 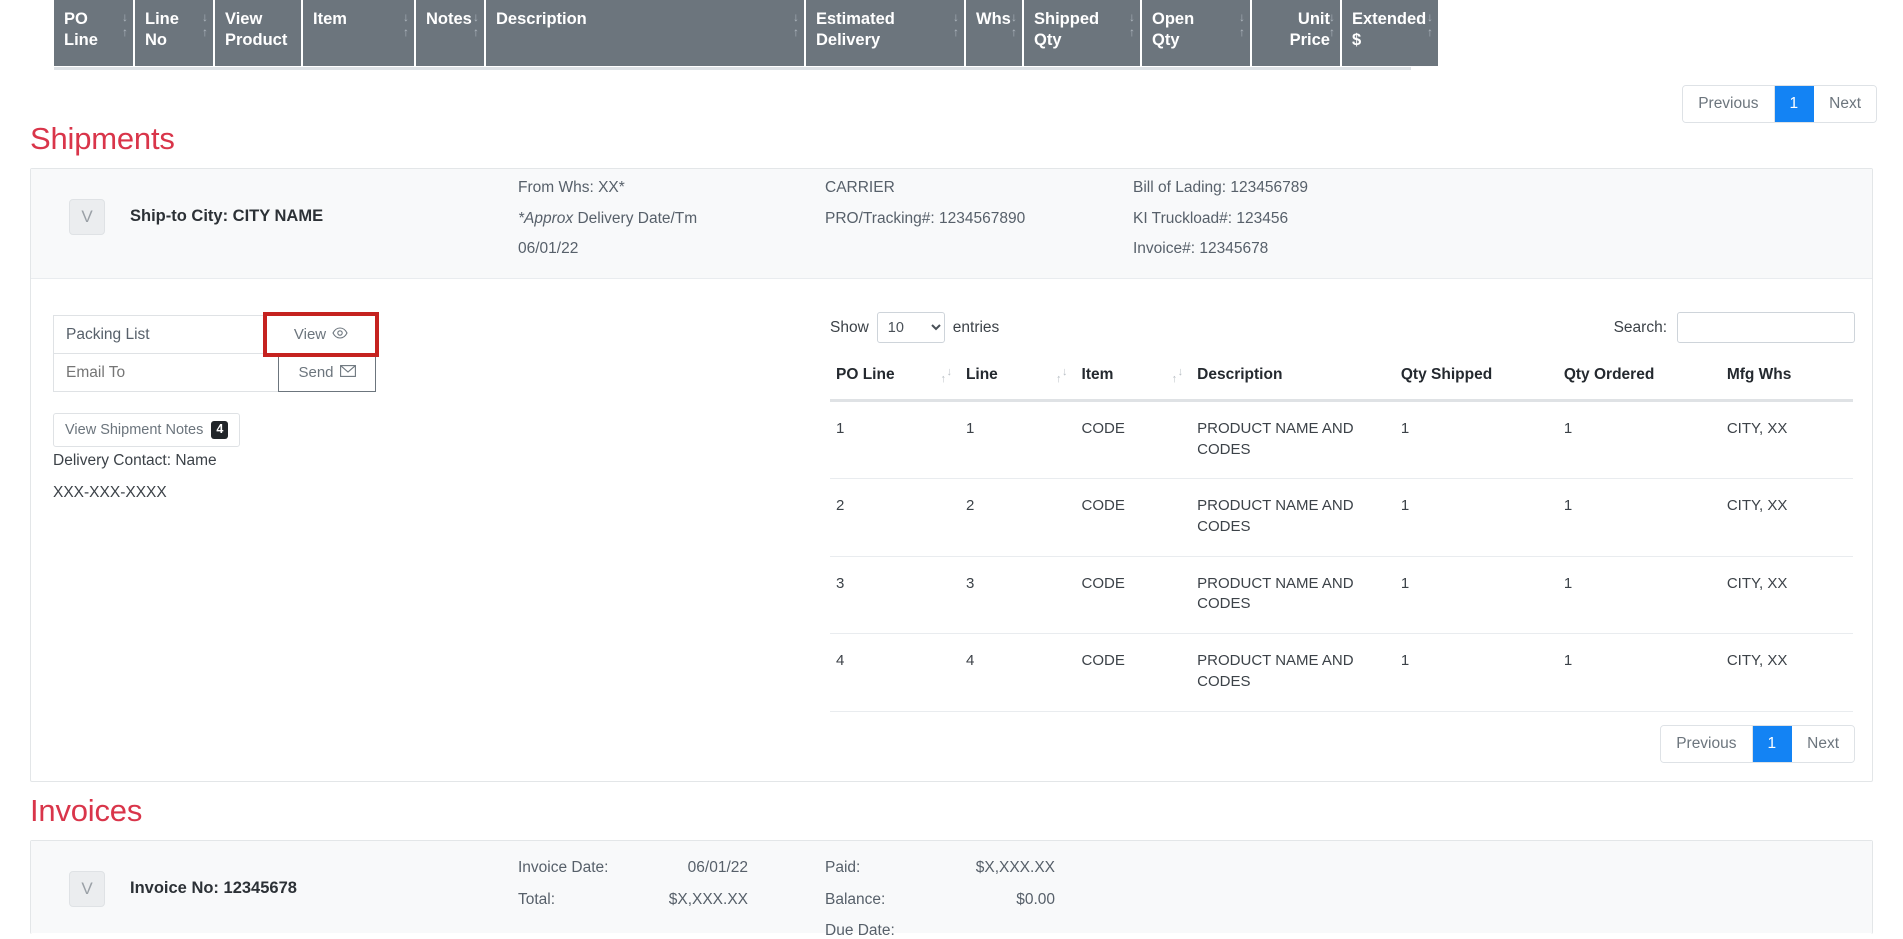 What do you see at coordinates (981, 374) in the screenshot?
I see `column-label: Line` at bounding box center [981, 374].